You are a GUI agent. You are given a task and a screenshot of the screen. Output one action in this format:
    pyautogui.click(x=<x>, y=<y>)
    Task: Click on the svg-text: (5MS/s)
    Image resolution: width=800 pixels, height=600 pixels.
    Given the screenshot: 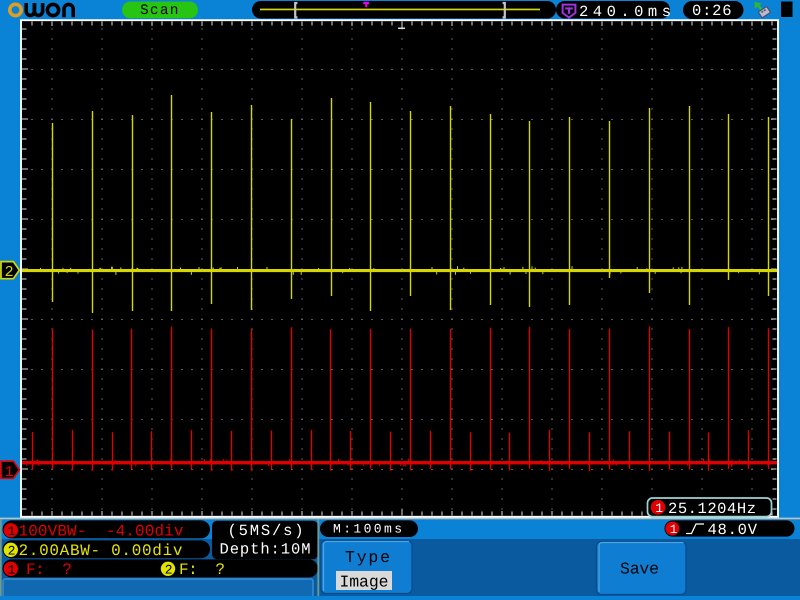 What is the action you would take?
    pyautogui.click(x=266, y=531)
    